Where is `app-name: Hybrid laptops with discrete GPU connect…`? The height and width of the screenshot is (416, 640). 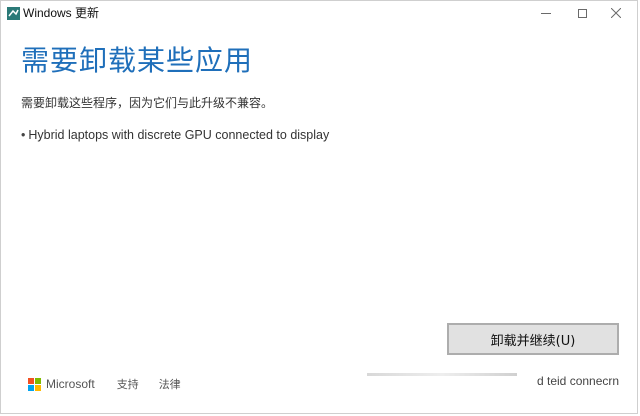 app-name: Hybrid laptops with discrete GPU connect… is located at coordinates (179, 135).